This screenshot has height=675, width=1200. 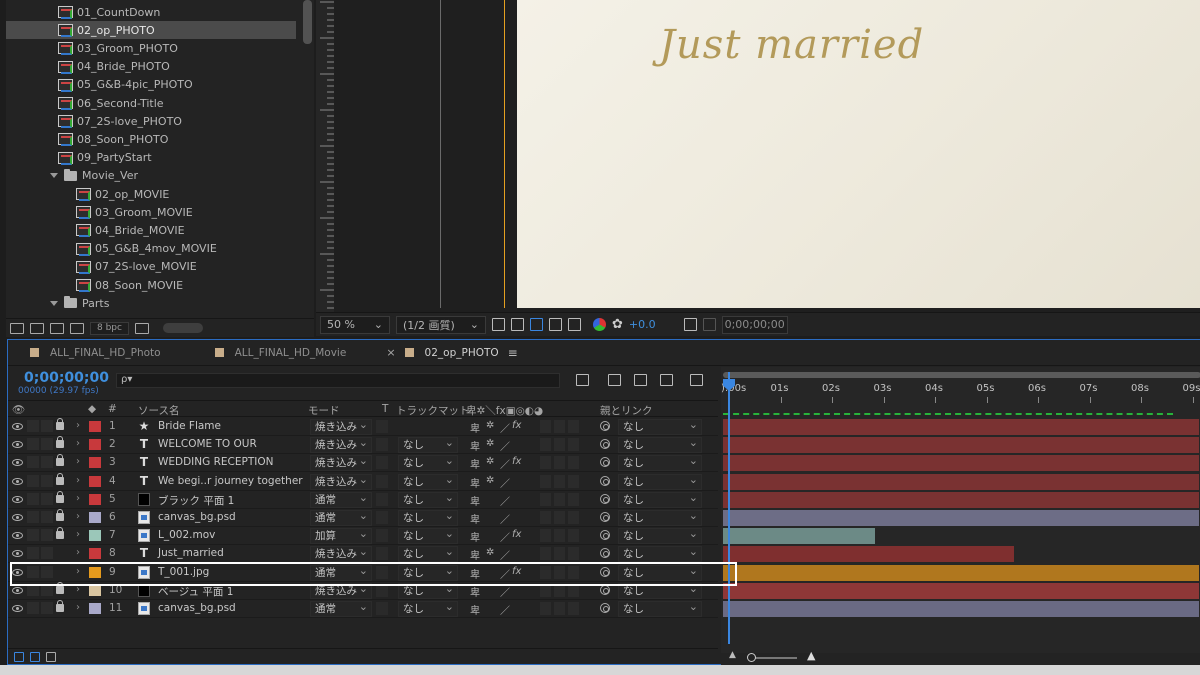 I want to click on layer-row: ›10ベージュ 平面 1焼き込みなし卑／なし, so click(x=363, y=590).